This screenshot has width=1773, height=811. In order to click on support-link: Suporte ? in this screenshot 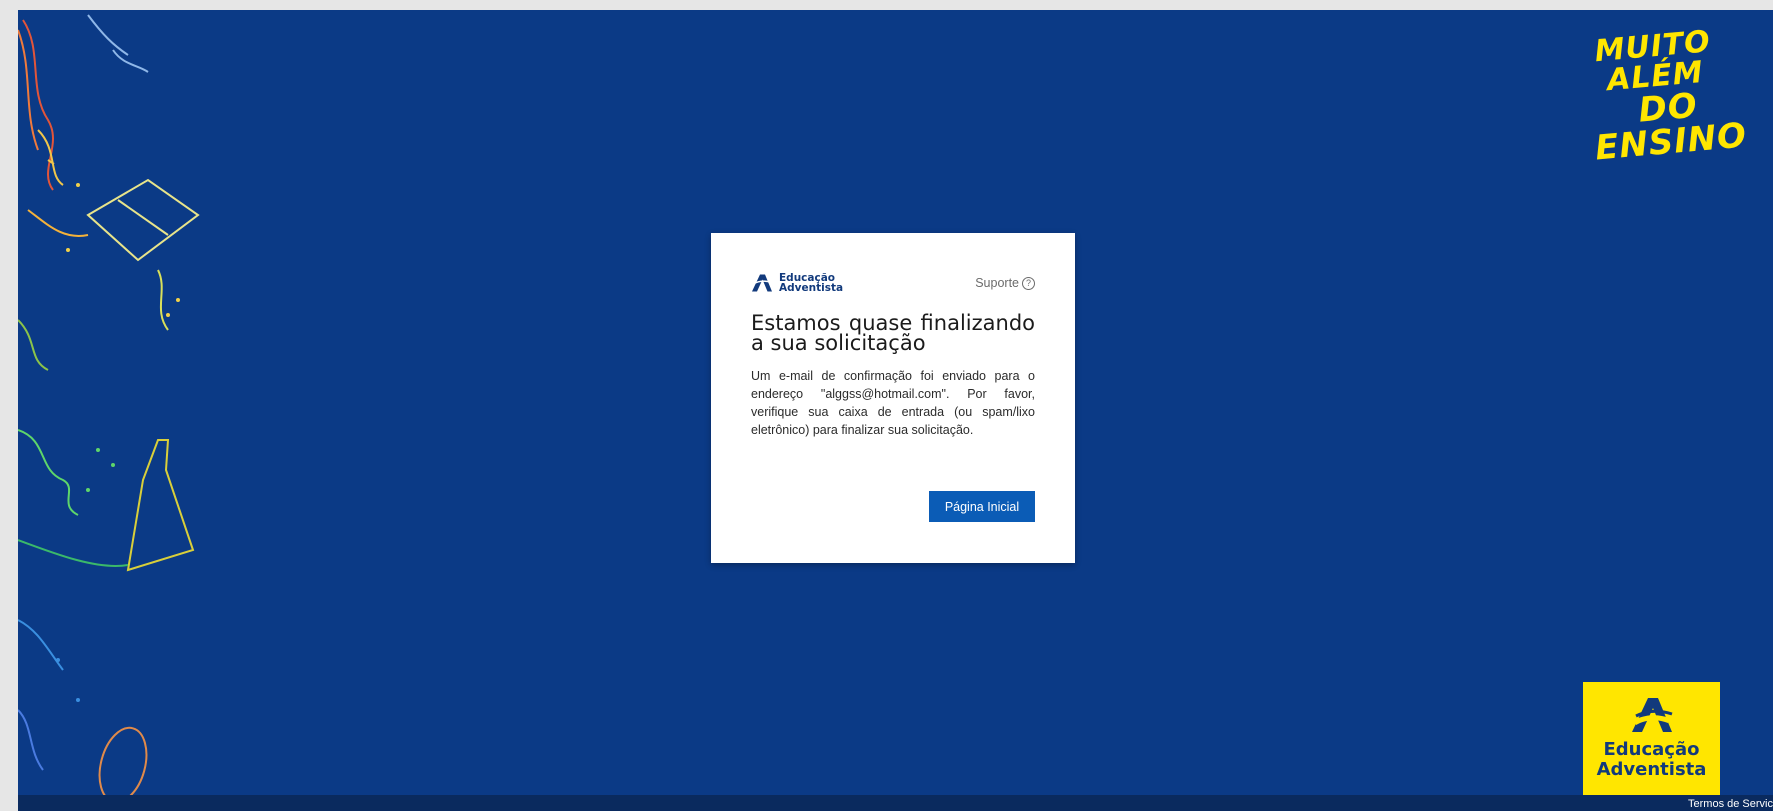, I will do `click(1005, 283)`.